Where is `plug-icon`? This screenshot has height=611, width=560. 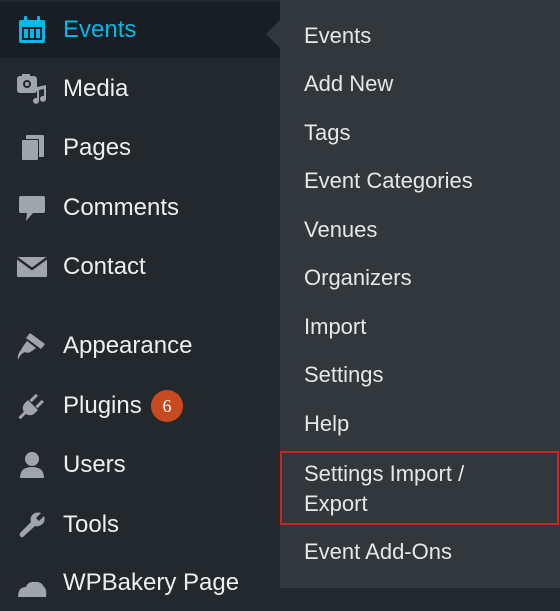 plug-icon is located at coordinates (32, 406).